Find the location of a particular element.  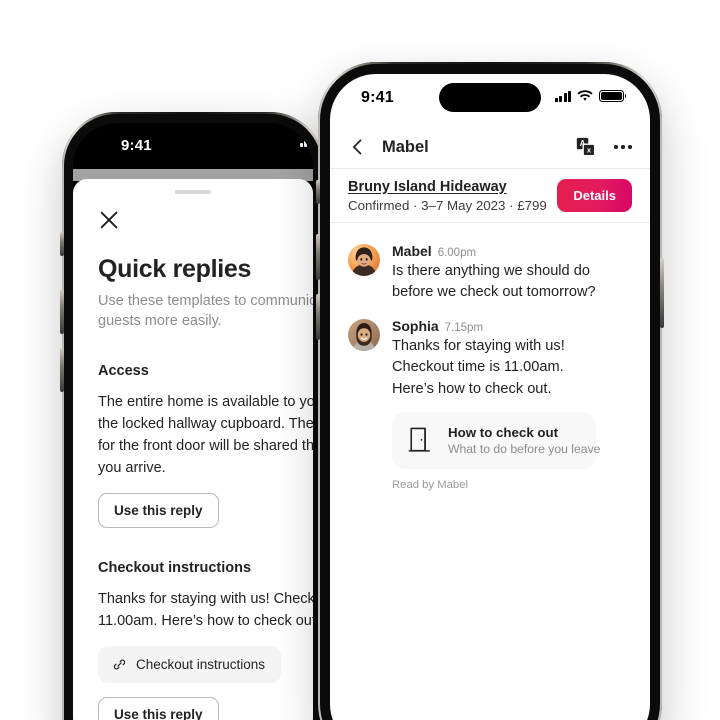

section-body-line: 11.00am. Here’s how to check out. is located at coordinates (205, 621).